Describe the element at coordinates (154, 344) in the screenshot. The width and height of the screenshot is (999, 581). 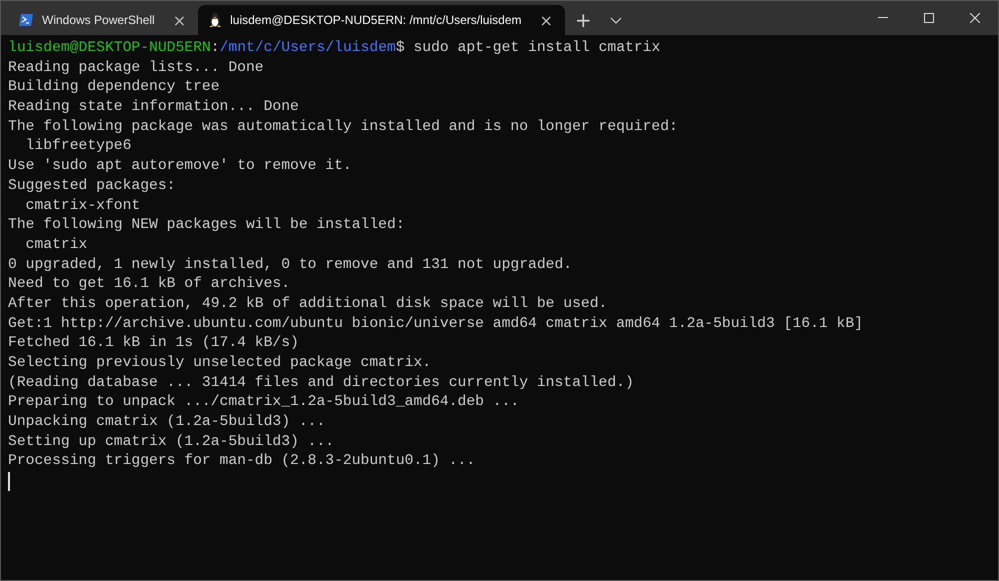
I see `output-line: Fetched 16.1 kB in 1s (17.4 kB/s)` at that location.